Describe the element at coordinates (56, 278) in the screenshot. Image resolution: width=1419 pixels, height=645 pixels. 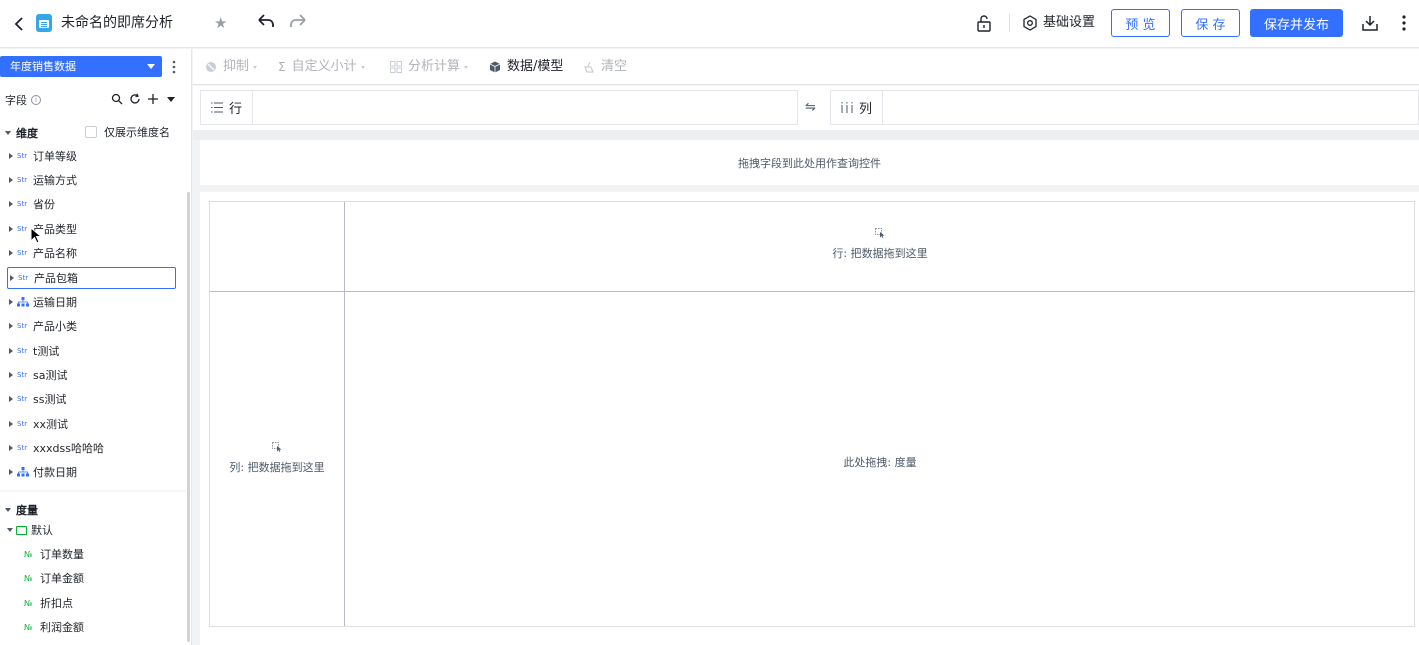
I see `dimension-label: 产品包箱` at that location.